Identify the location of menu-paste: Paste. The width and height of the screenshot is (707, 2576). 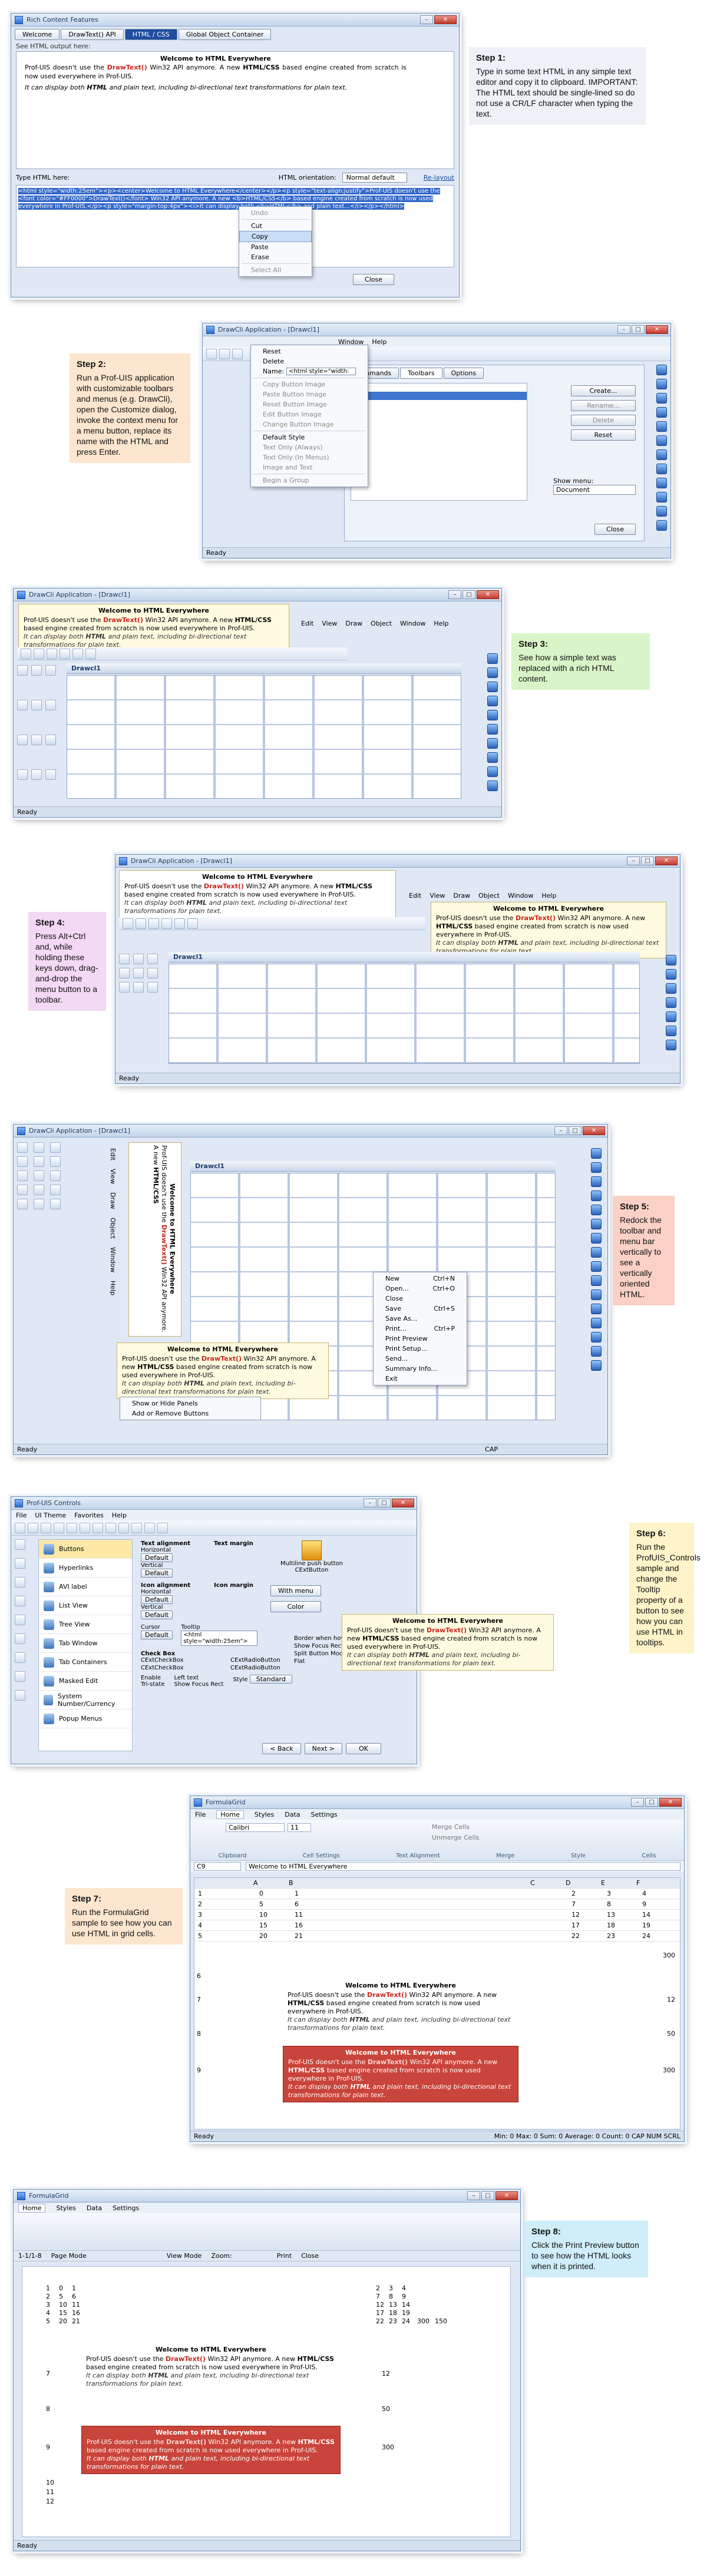
(275, 247).